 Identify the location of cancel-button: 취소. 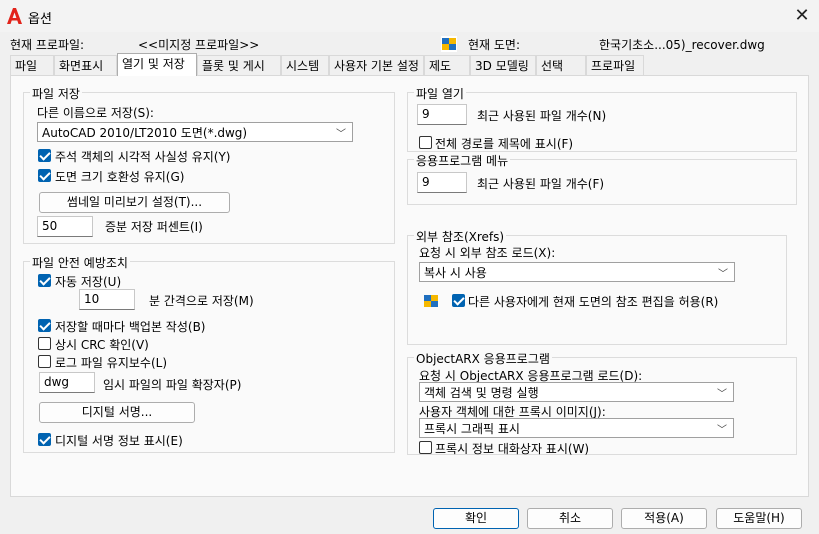
(570, 518).